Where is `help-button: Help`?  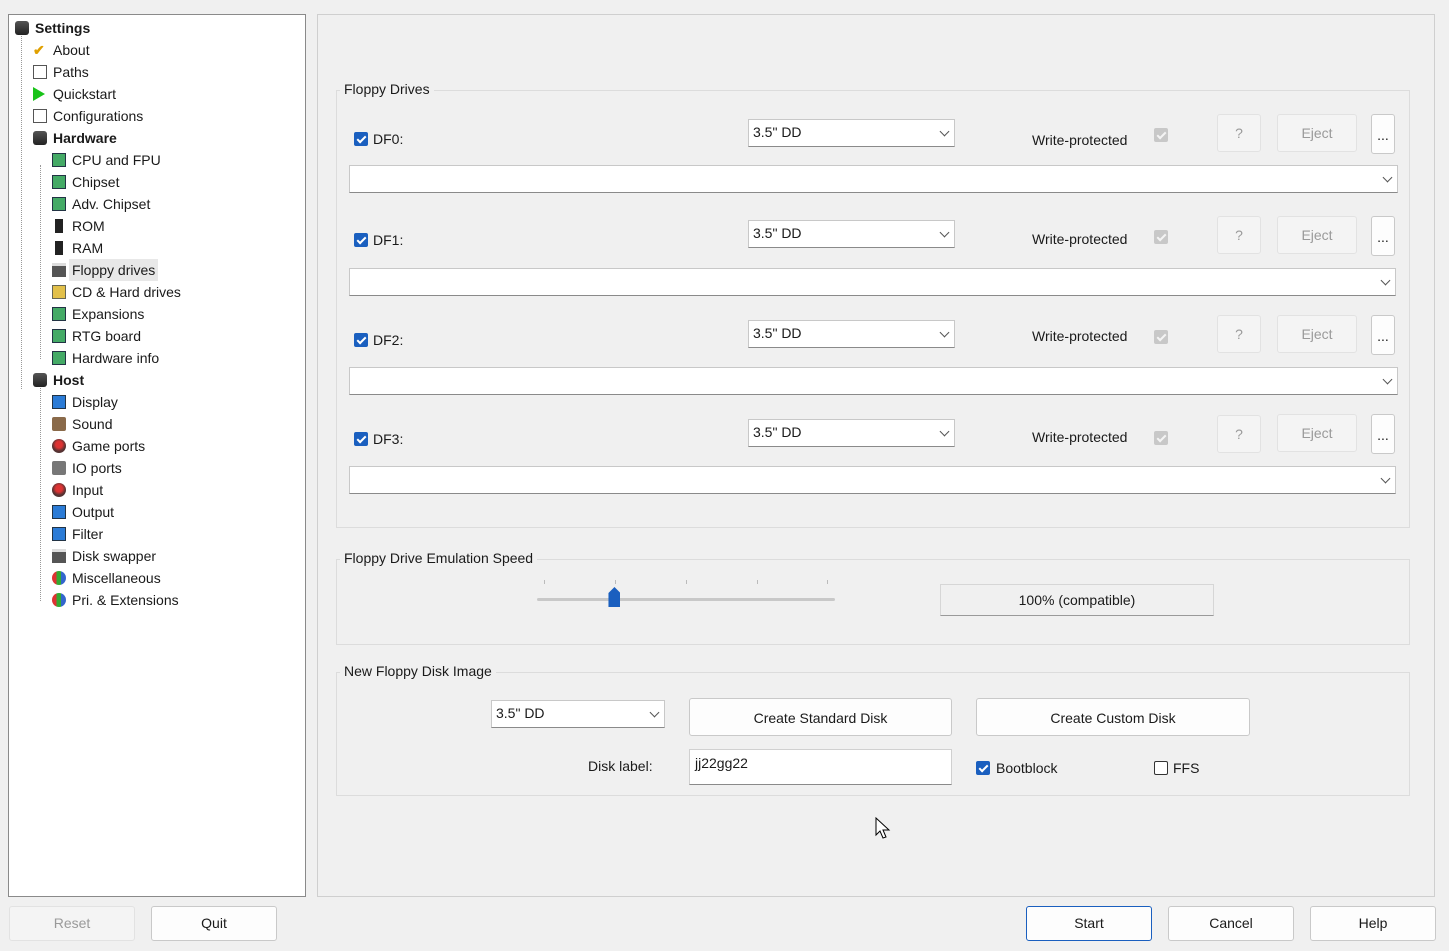 help-button: Help is located at coordinates (1373, 923).